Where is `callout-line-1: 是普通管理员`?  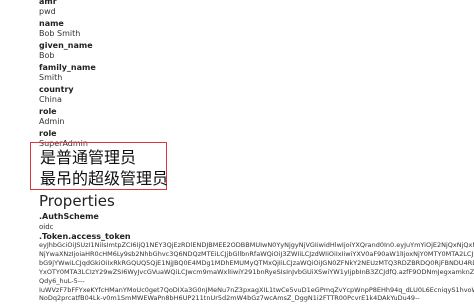 callout-line-1: 是普通管理员 is located at coordinates (88, 157).